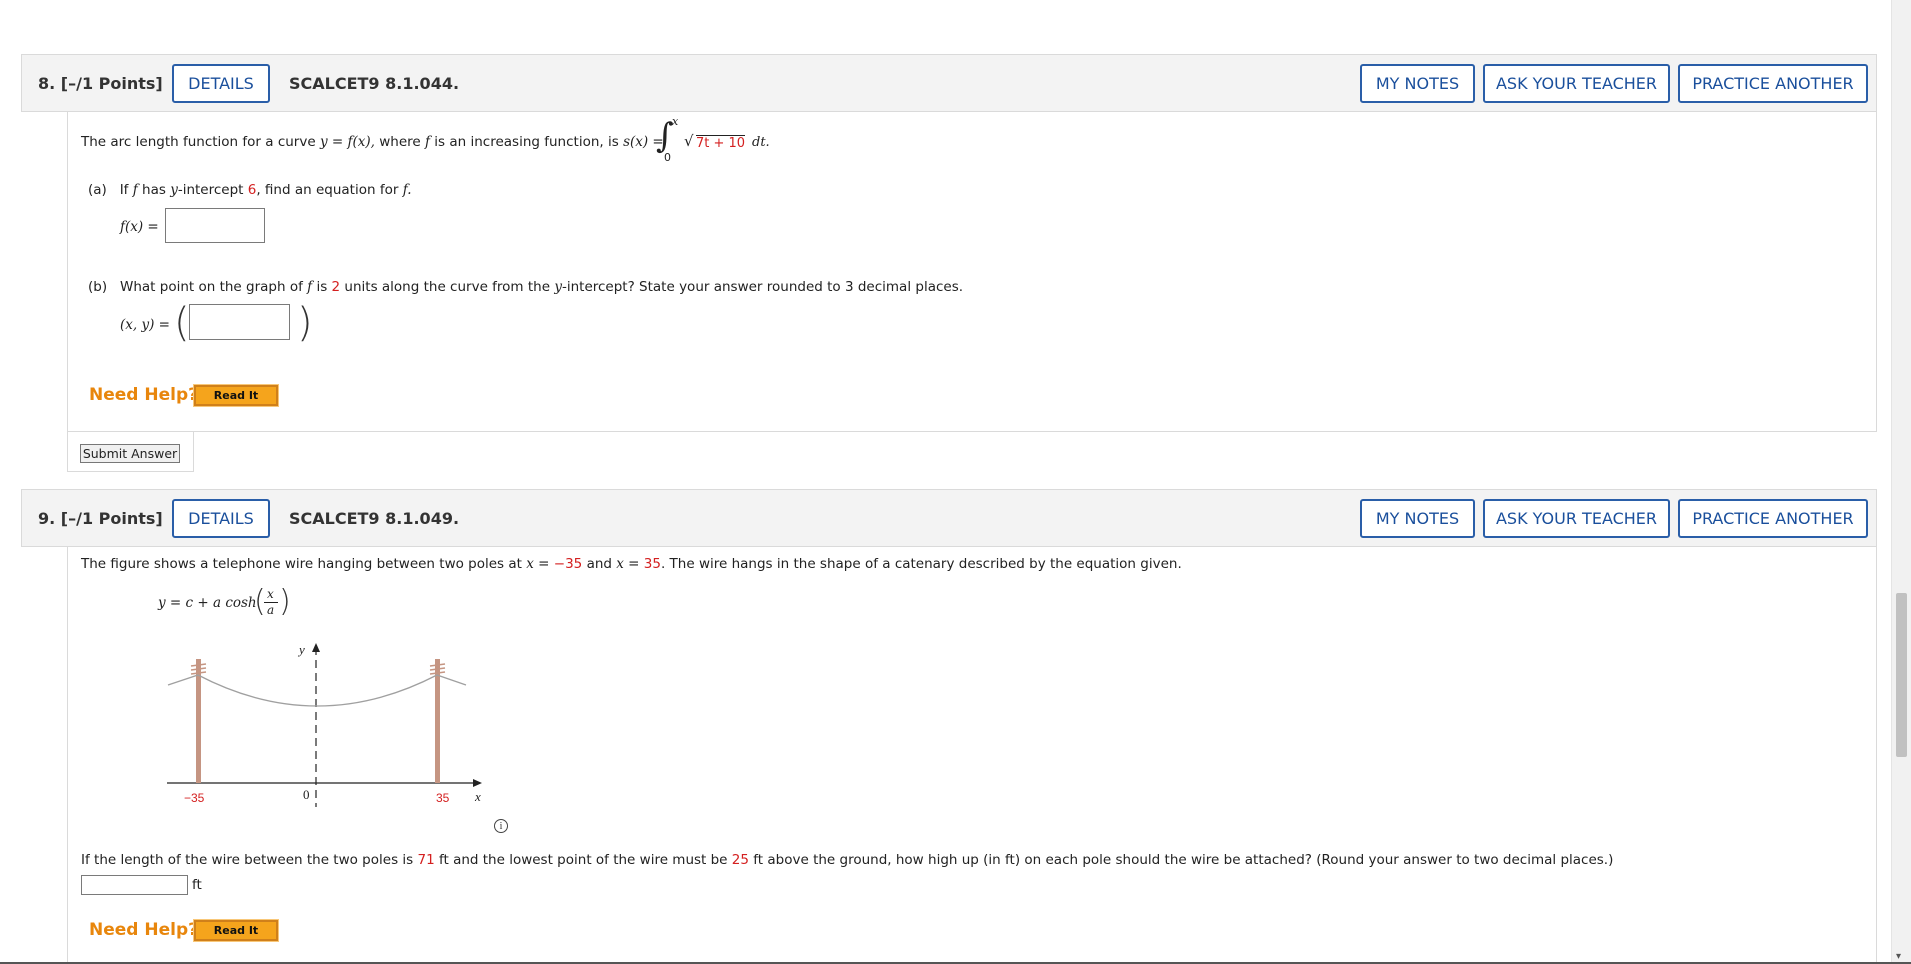 The height and width of the screenshot is (964, 1911). What do you see at coordinates (327, 190) in the screenshot?
I see `prompt-text: , find an equation for` at bounding box center [327, 190].